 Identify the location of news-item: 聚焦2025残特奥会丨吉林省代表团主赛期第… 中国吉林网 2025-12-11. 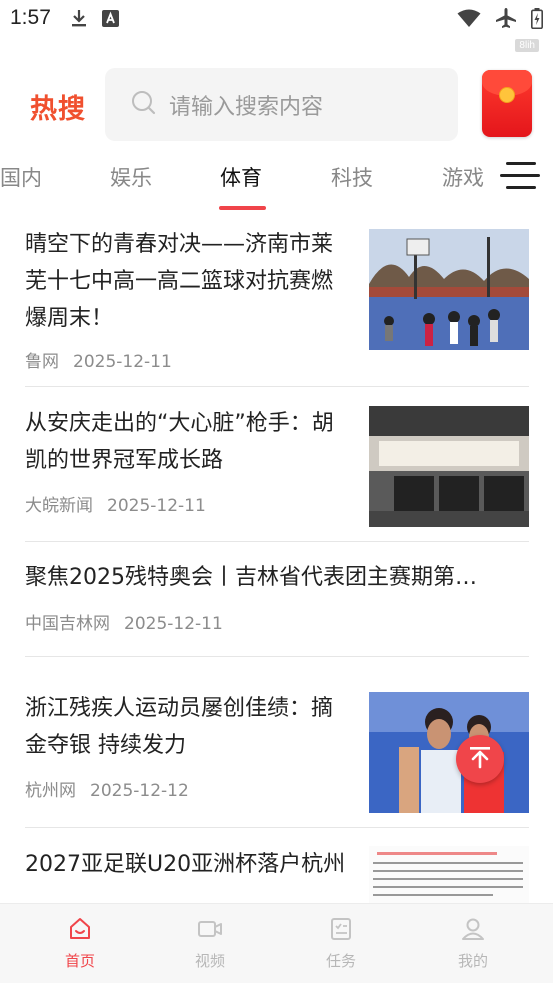
(277, 604).